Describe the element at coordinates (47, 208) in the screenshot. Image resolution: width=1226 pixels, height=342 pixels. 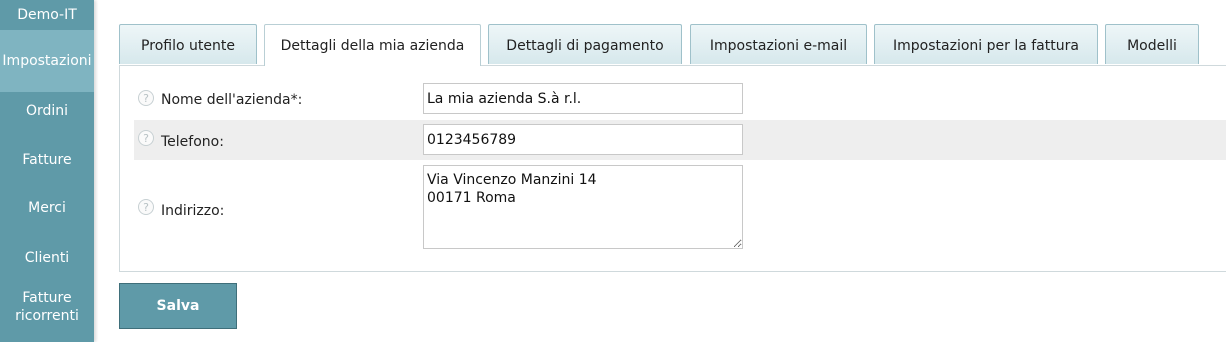
I see `sidebar-item-label: Merci` at that location.